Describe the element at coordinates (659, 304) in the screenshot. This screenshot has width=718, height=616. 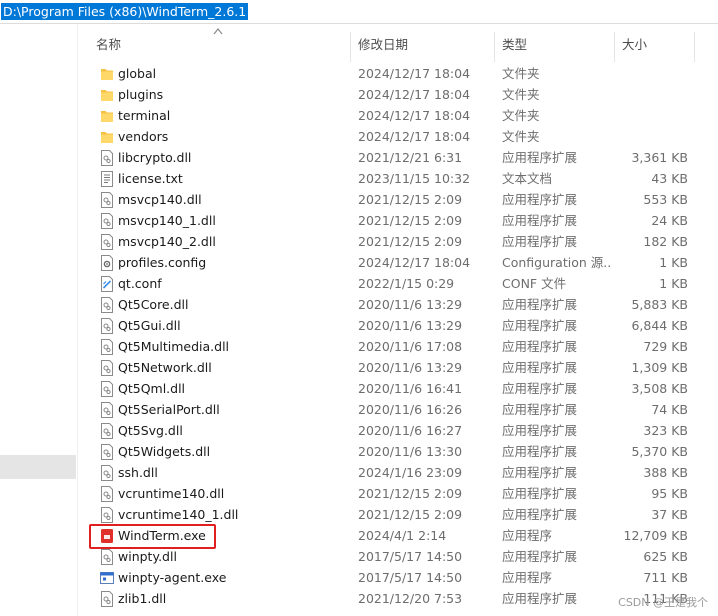
I see `file-size: 5,883 KB` at that location.